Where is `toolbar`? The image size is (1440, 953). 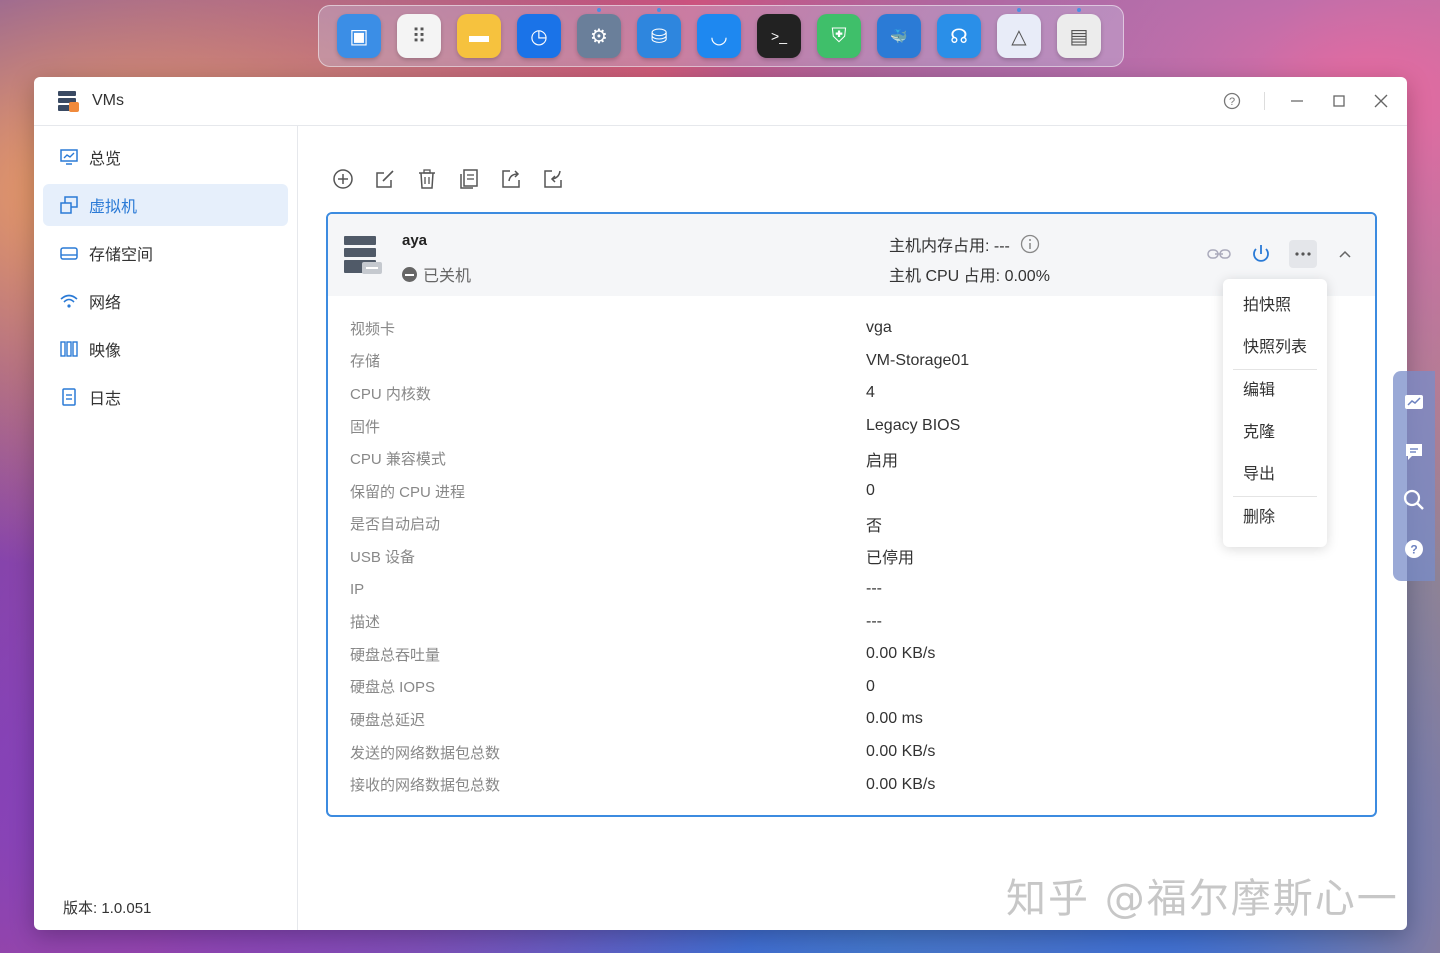
toolbar is located at coordinates (448, 179).